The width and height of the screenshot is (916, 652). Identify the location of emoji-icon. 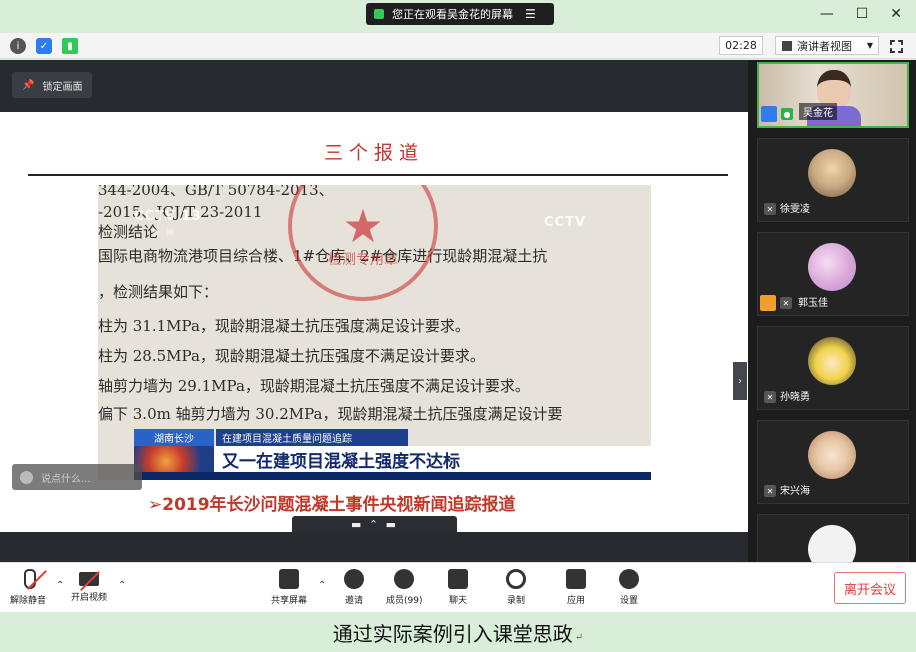
(26, 477).